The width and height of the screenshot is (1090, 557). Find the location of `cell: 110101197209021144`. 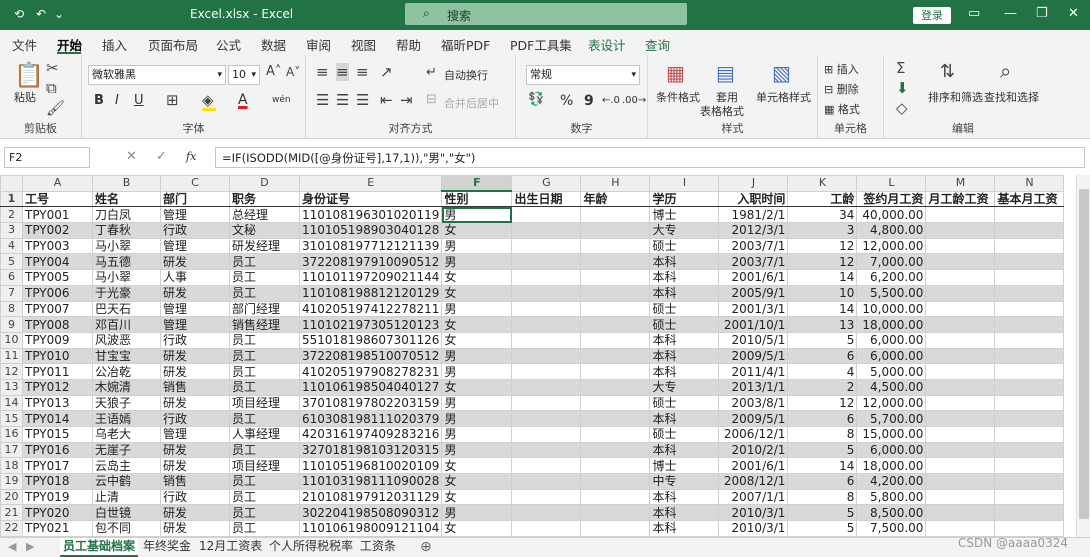

cell: 110101197209021144 is located at coordinates (370, 277).